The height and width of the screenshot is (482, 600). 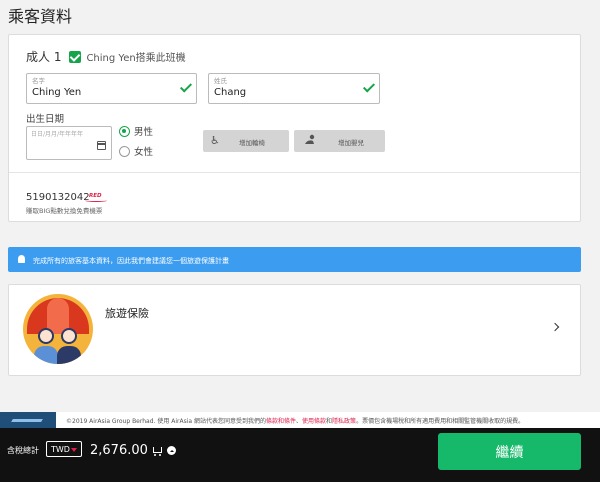 What do you see at coordinates (230, 92) in the screenshot?
I see `last-name-value: Chang` at bounding box center [230, 92].